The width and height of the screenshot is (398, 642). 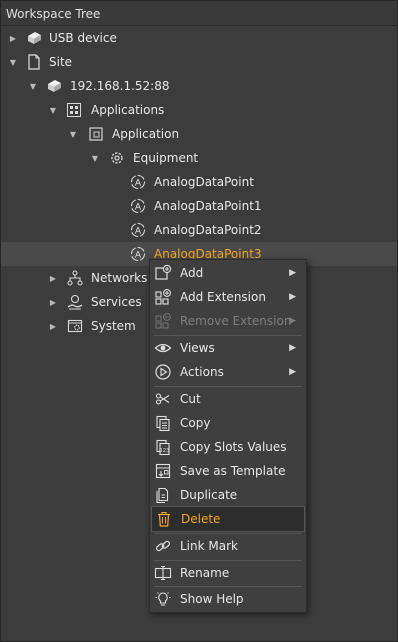 What do you see at coordinates (223, 297) in the screenshot?
I see `menu-item-label: Add Extension` at bounding box center [223, 297].